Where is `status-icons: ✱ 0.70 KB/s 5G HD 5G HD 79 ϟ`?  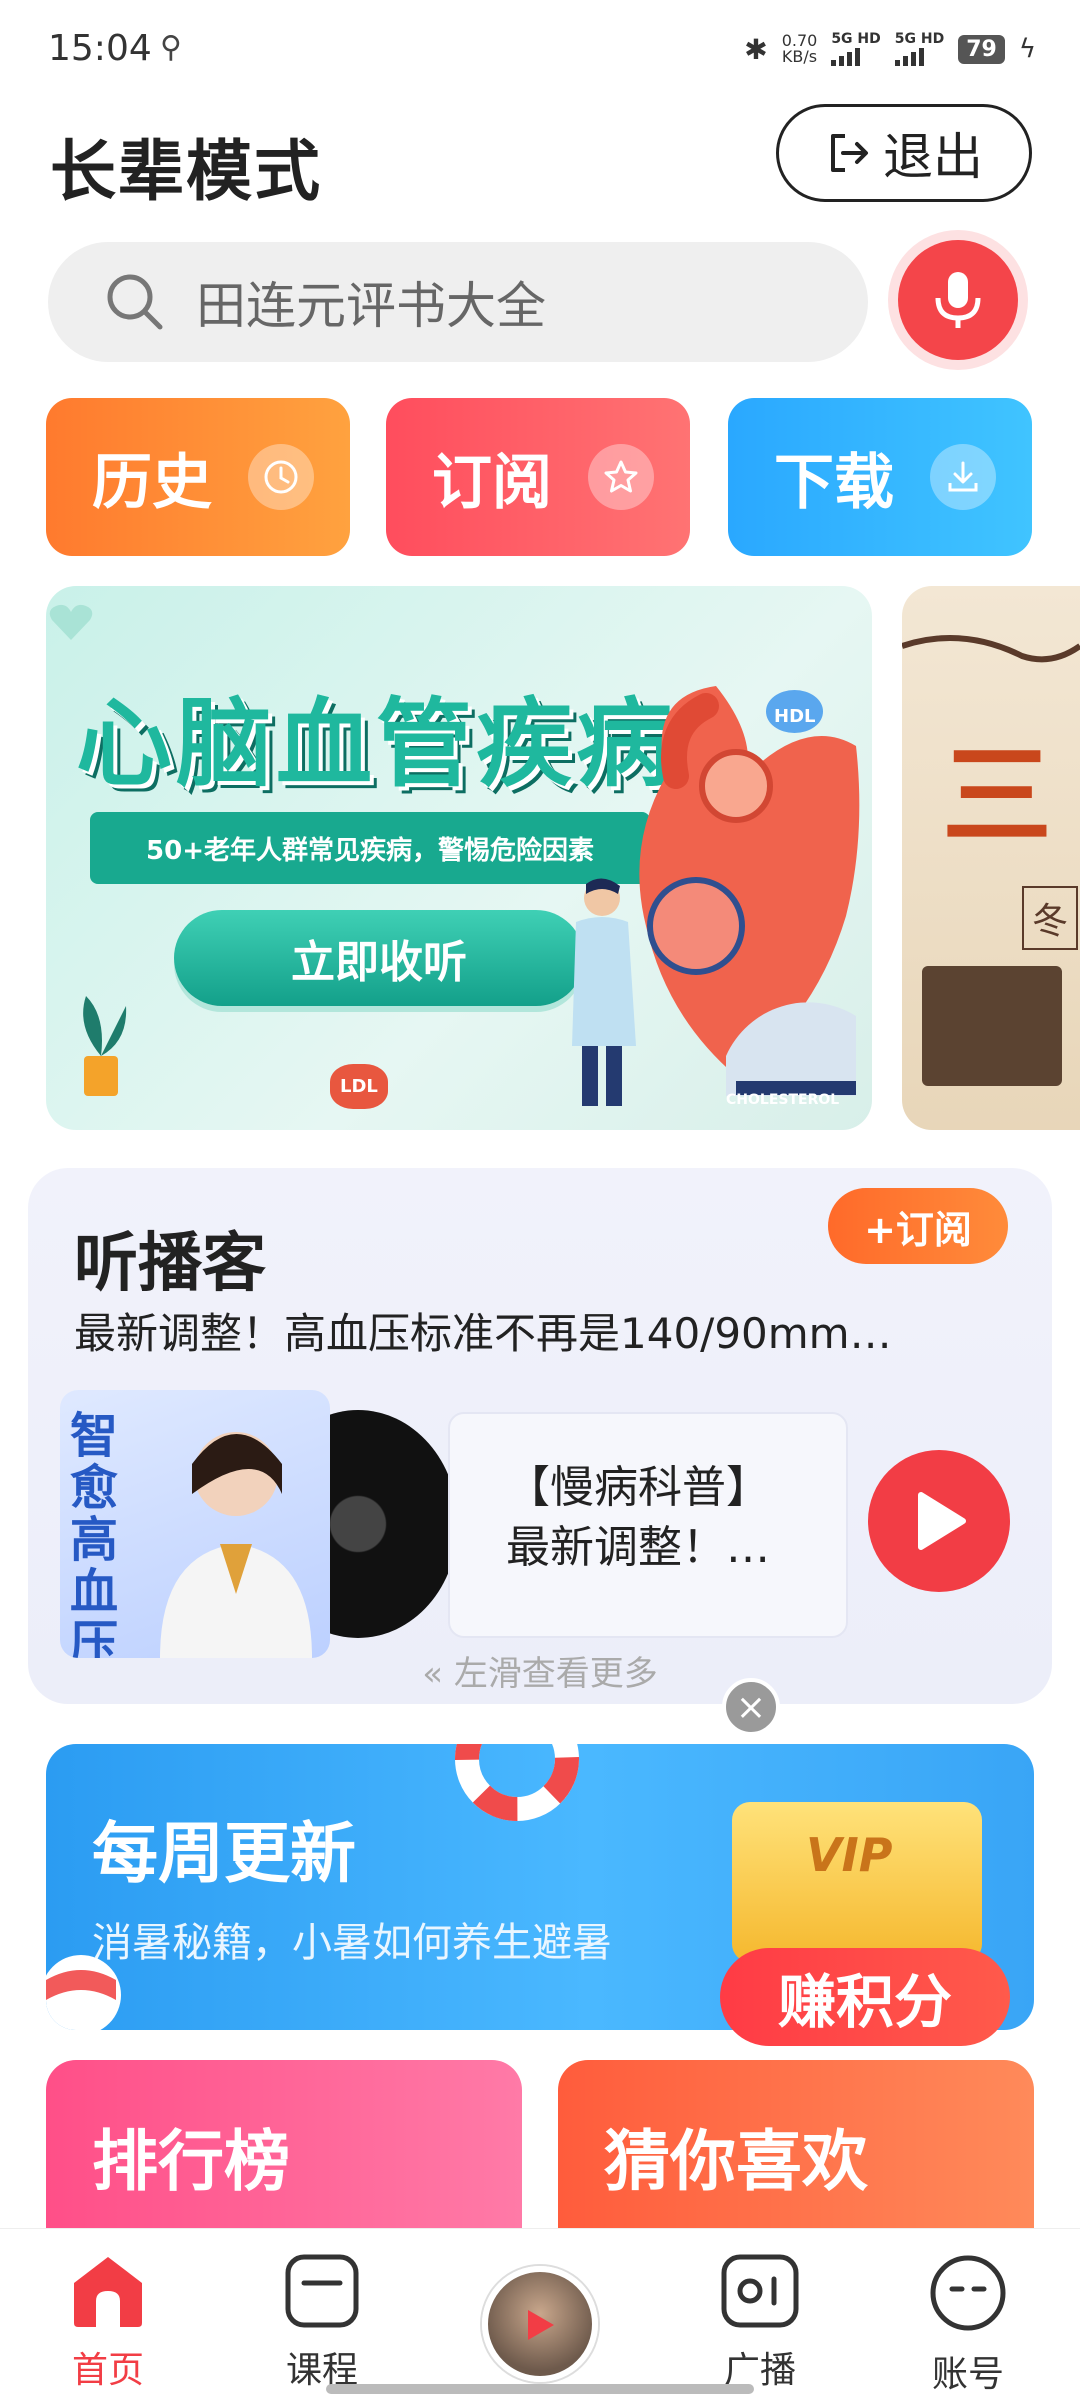 status-icons: ✱ 0.70 KB/s 5G HD 5G HD 79 ϟ is located at coordinates (890, 49).